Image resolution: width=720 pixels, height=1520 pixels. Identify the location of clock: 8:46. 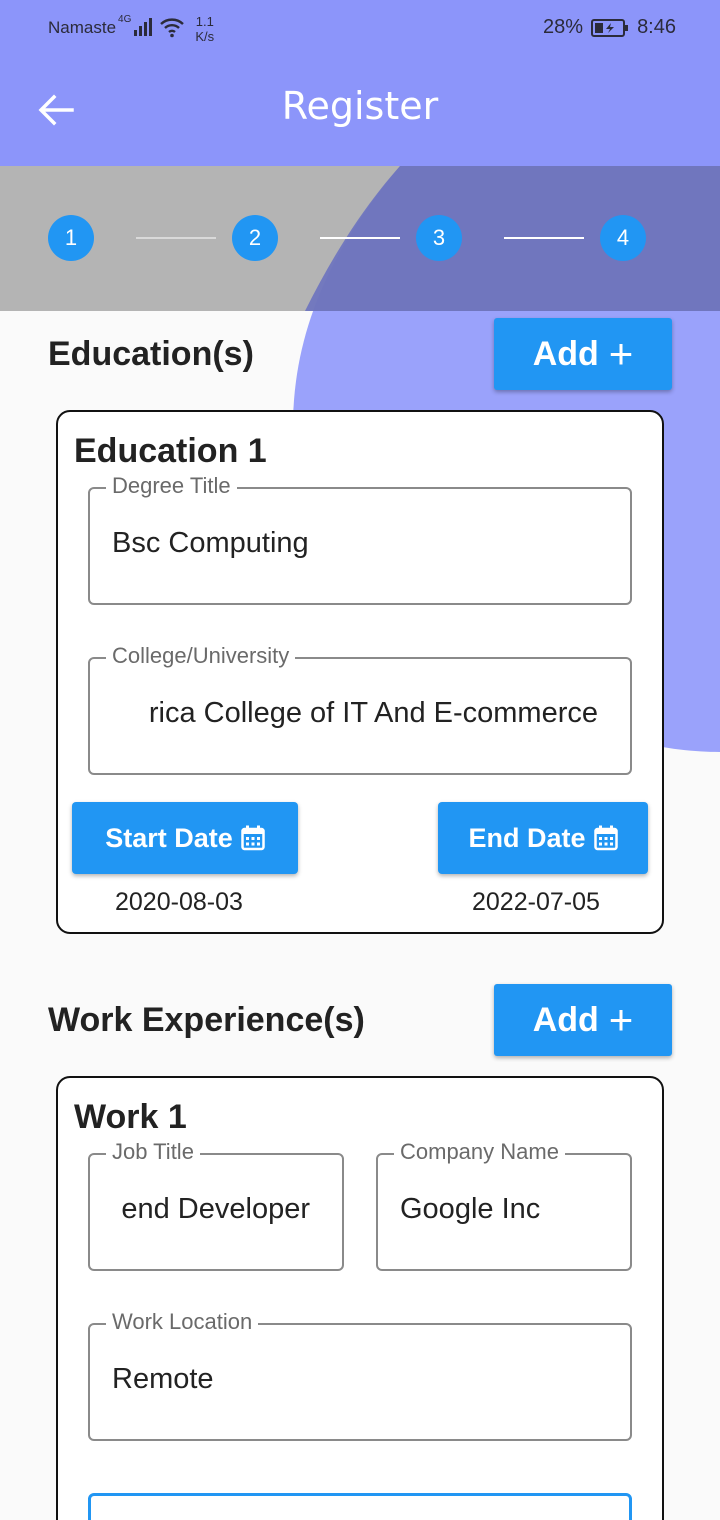
(656, 27).